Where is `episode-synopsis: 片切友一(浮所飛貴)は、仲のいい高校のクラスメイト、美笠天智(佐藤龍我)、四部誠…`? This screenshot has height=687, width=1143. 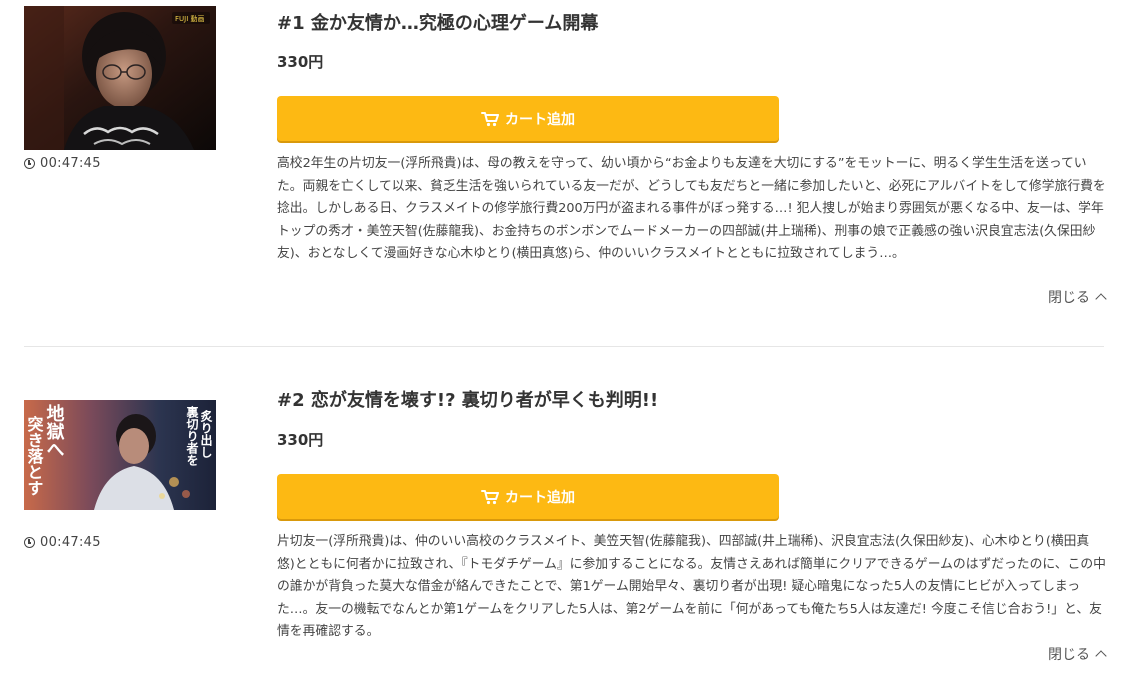
episode-synopsis: 片切友一(浮所飛貴)は、仲のいい高校のクラスメイト、美笠天智(佐藤龍我)、四部誠… is located at coordinates (691, 587).